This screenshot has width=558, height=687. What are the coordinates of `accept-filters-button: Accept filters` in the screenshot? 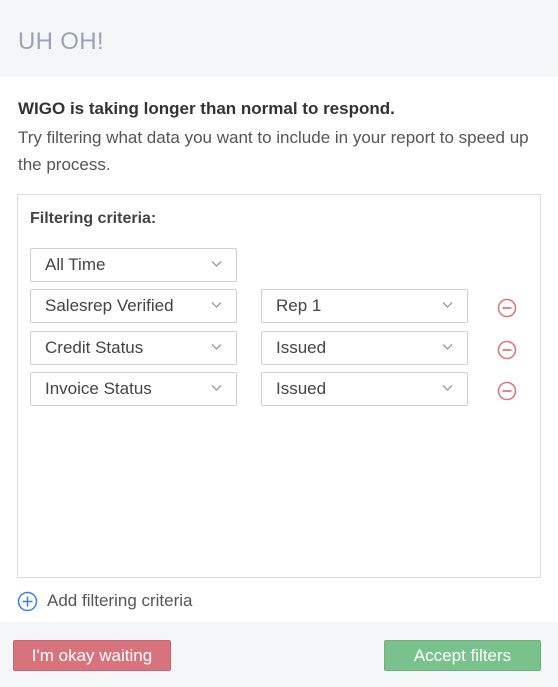 It's located at (462, 655).